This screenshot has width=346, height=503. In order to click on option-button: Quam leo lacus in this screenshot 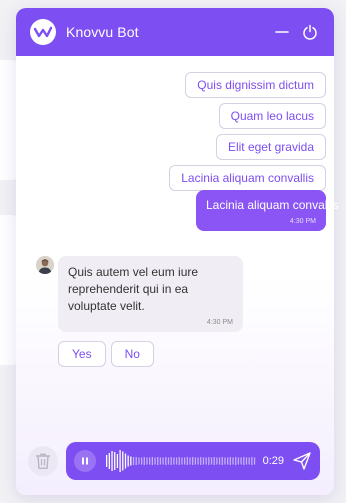, I will do `click(272, 116)`.